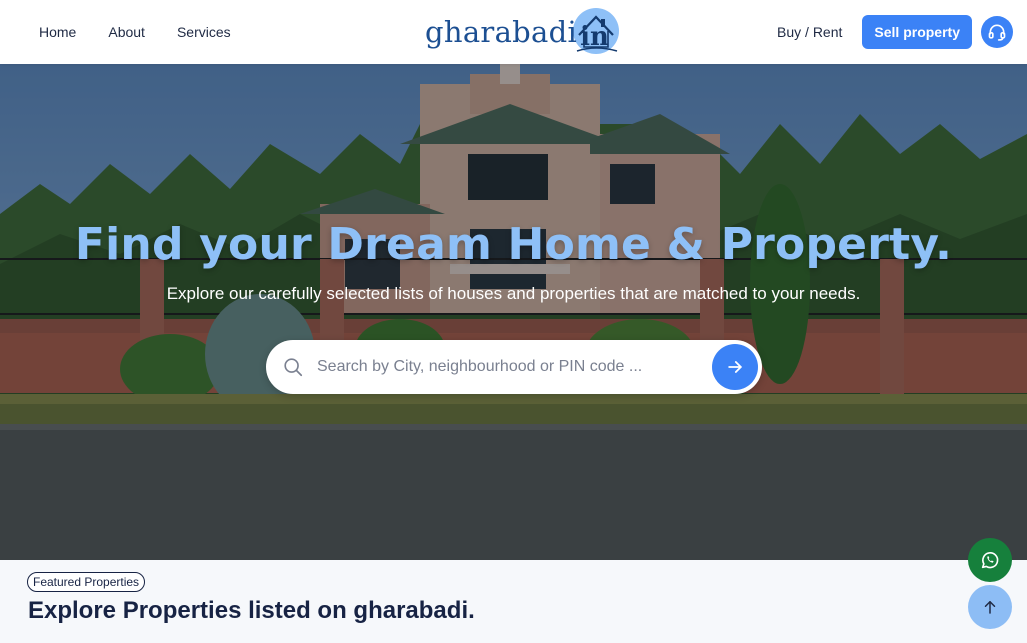  What do you see at coordinates (917, 32) in the screenshot?
I see `sell-property-button: Sell property` at bounding box center [917, 32].